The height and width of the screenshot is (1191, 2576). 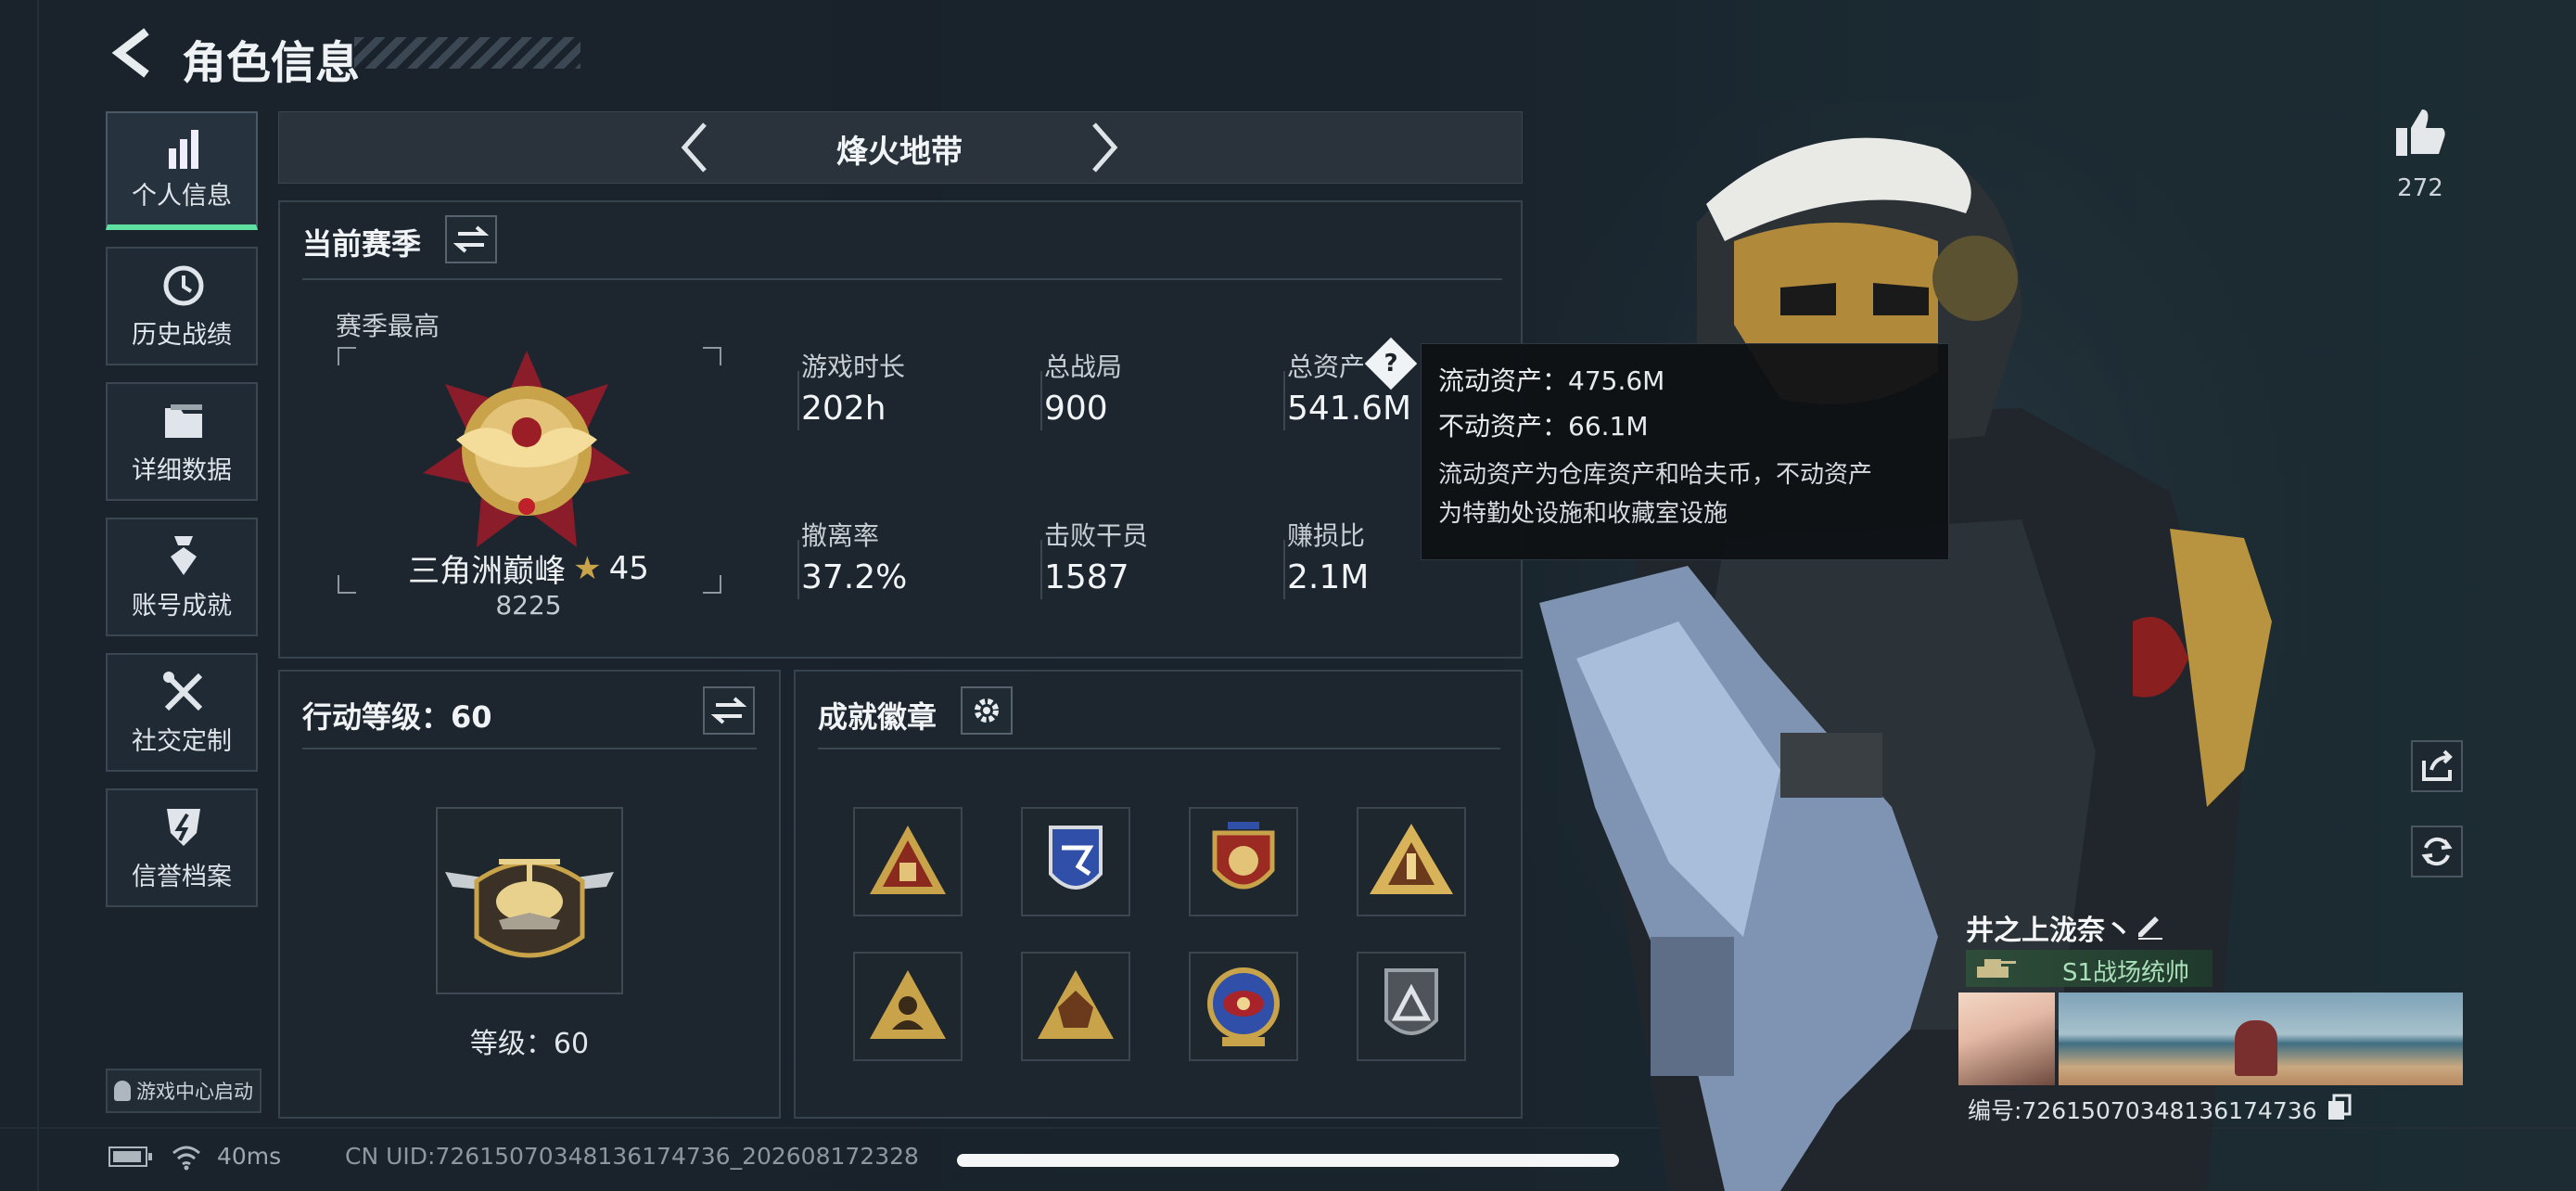 I want to click on clock-history-icon, so click(x=183, y=285).